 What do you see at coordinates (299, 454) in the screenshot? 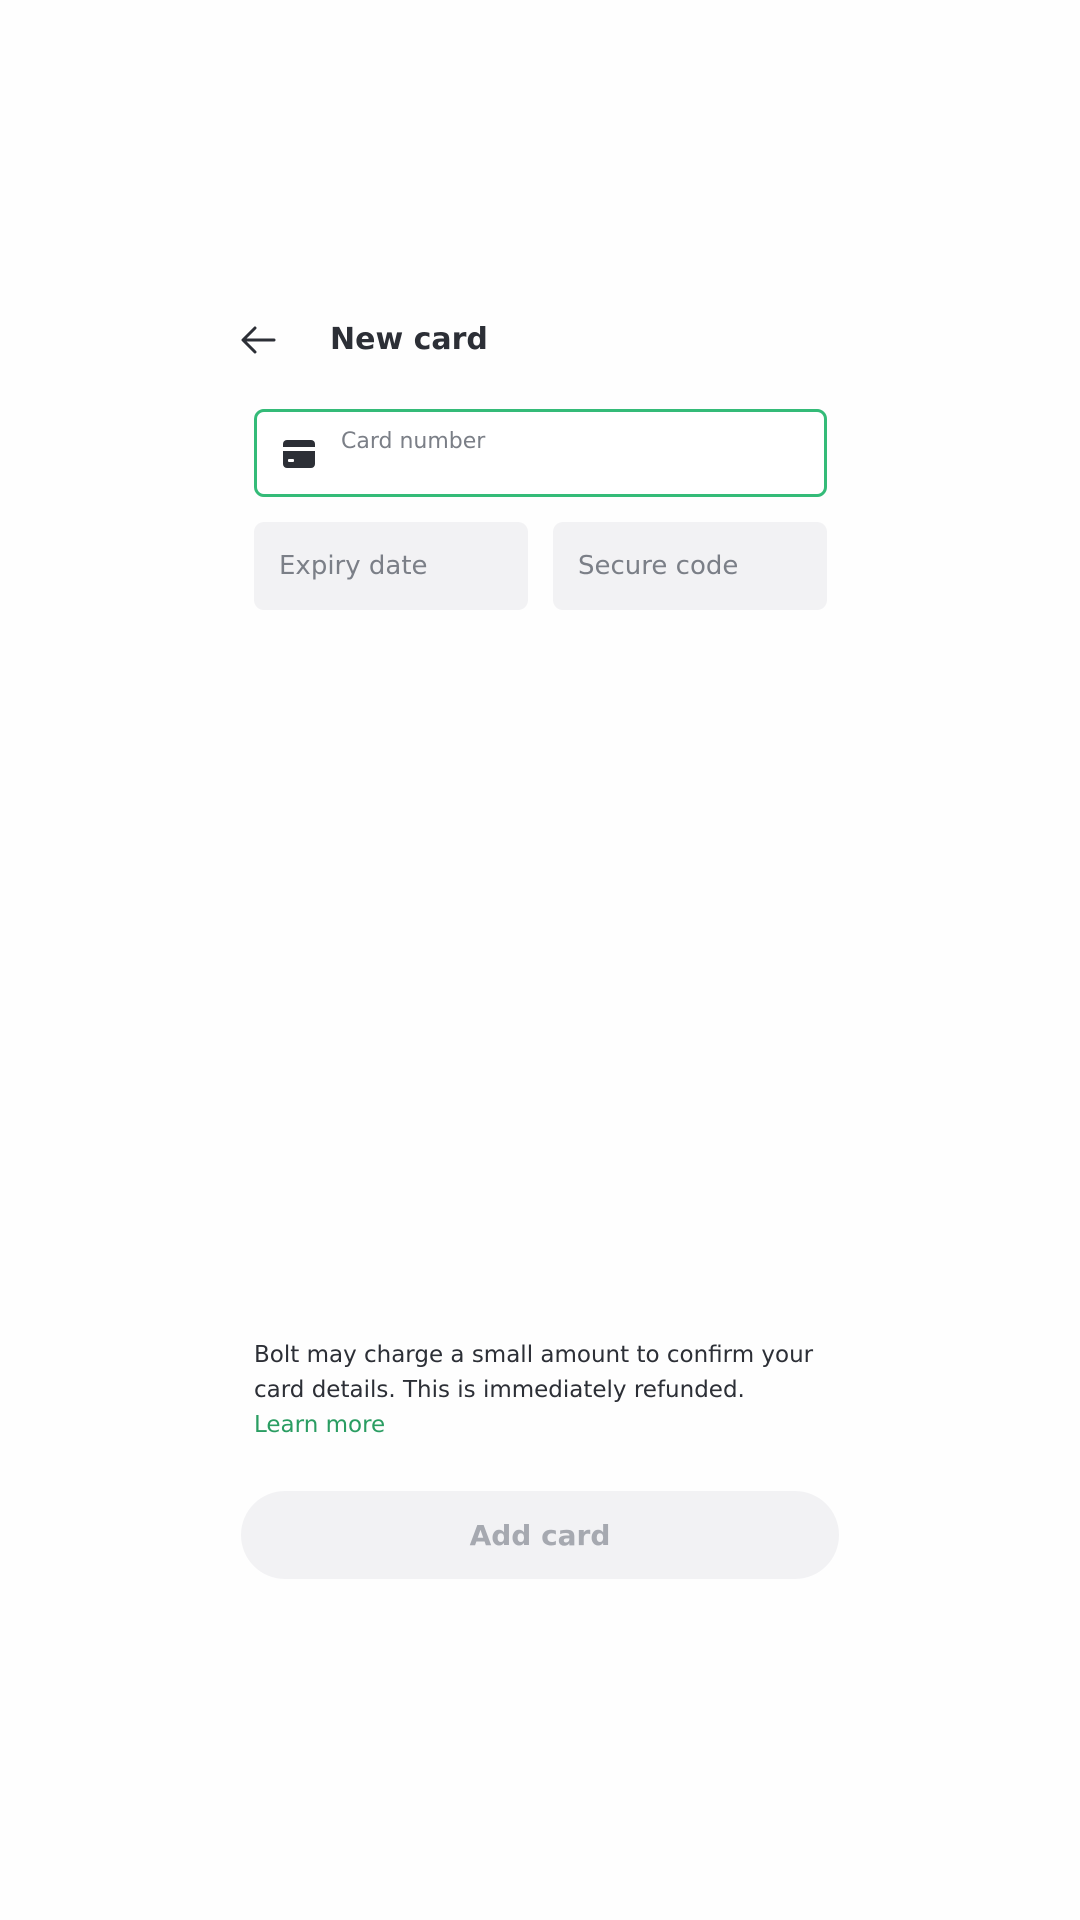
I see `credit-card-icon` at bounding box center [299, 454].